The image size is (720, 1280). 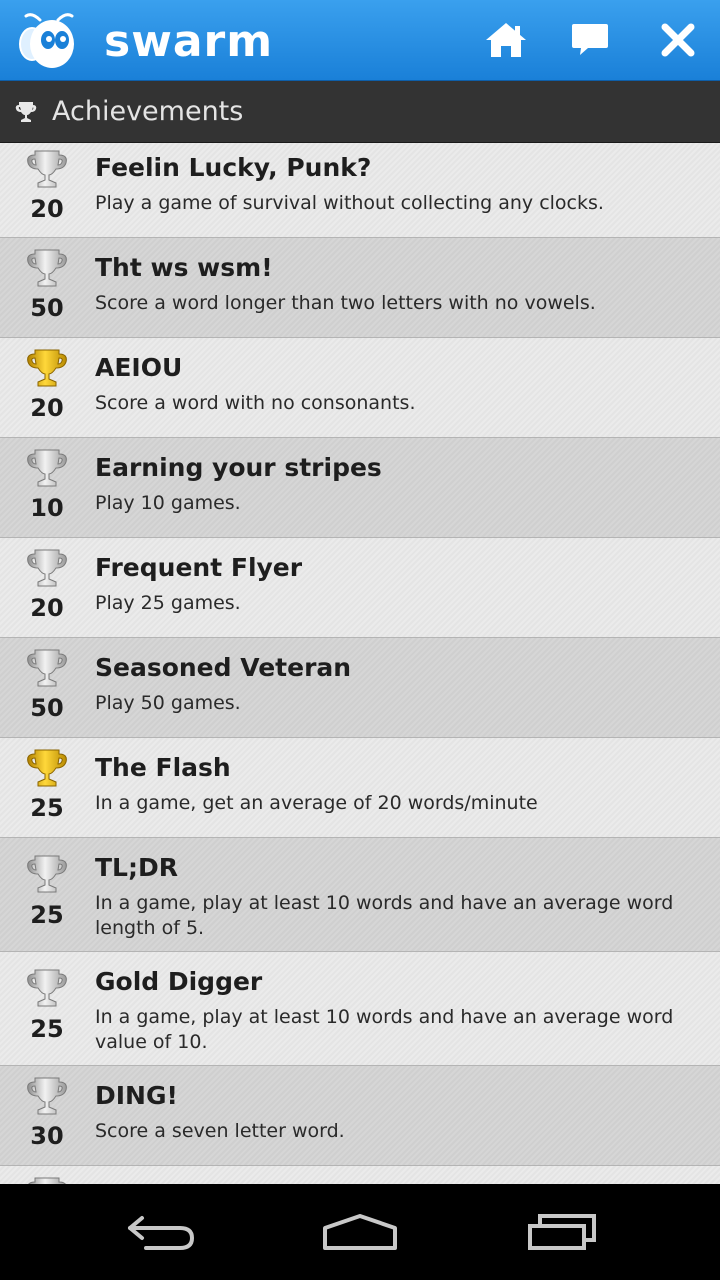 I want to click on home-nav-button, so click(x=360, y=1232).